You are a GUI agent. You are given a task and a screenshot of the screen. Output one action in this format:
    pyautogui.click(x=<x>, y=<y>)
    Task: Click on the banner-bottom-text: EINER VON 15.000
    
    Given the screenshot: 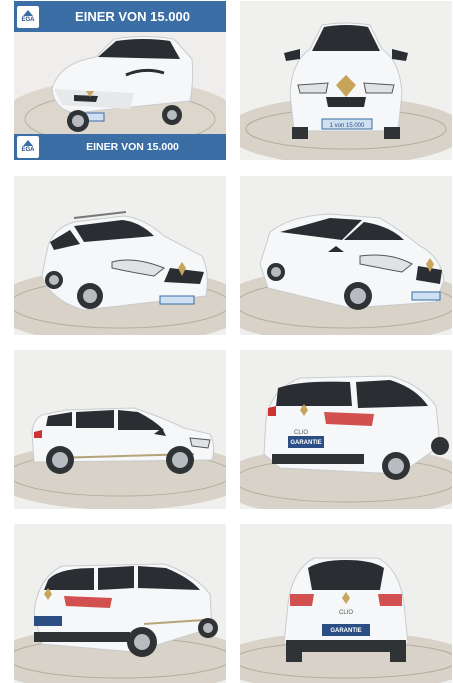 What is the action you would take?
    pyautogui.click(x=132, y=147)
    